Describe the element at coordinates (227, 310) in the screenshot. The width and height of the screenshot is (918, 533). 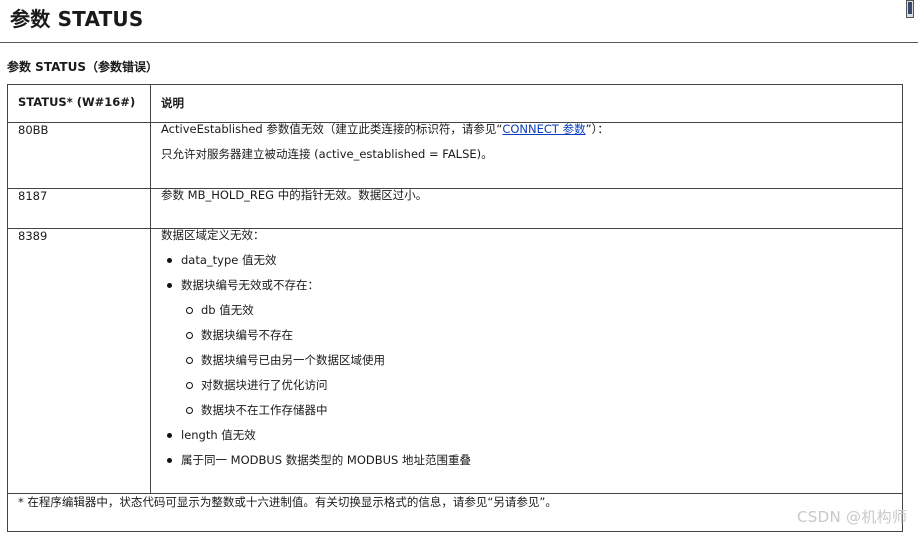
I see `sub-list-item-text: db 值无效` at that location.